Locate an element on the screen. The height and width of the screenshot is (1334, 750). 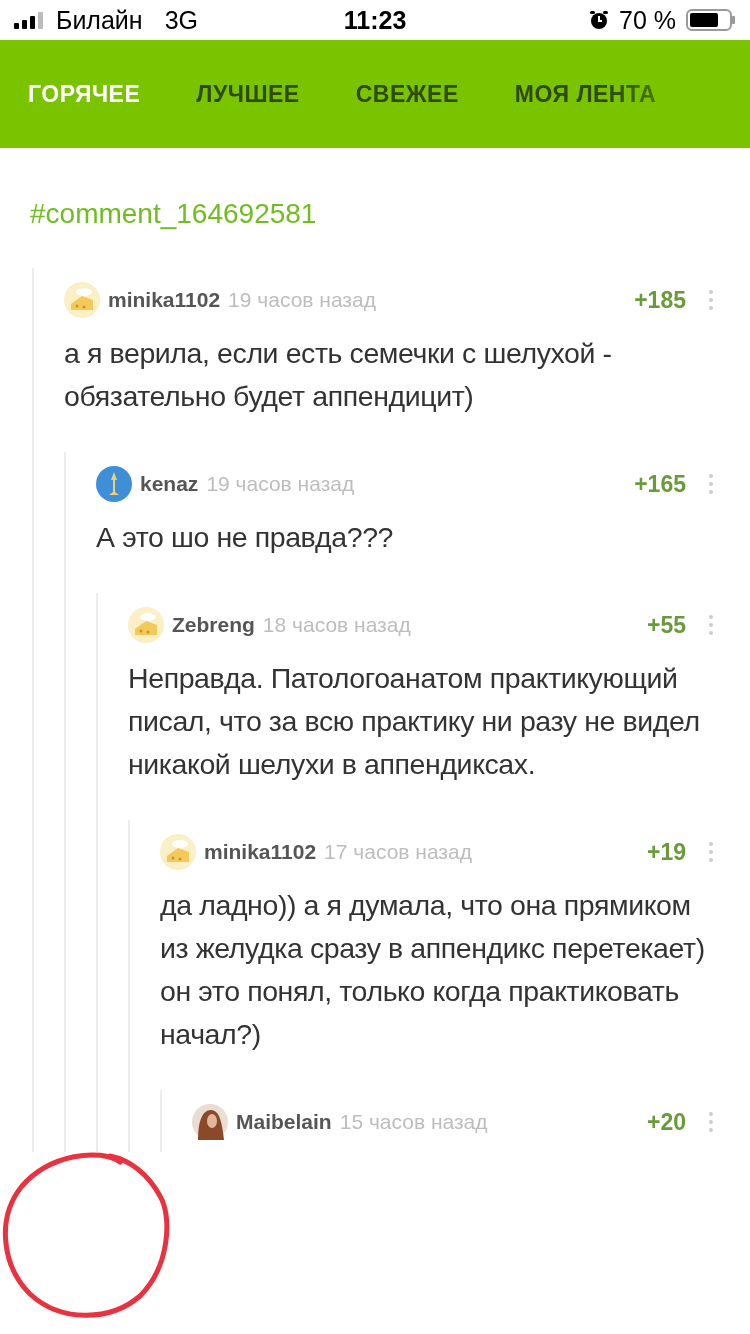
comment-text: а я верила, если есть семечки с шелухой - обязательно будет аппендицит) is located at coordinates (338, 375).